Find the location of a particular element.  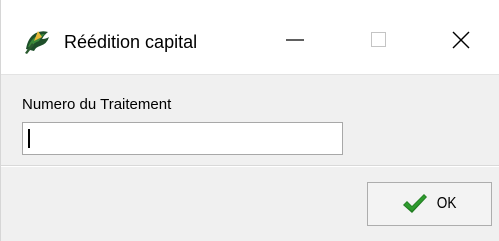

maximize-icon is located at coordinates (378, 39).